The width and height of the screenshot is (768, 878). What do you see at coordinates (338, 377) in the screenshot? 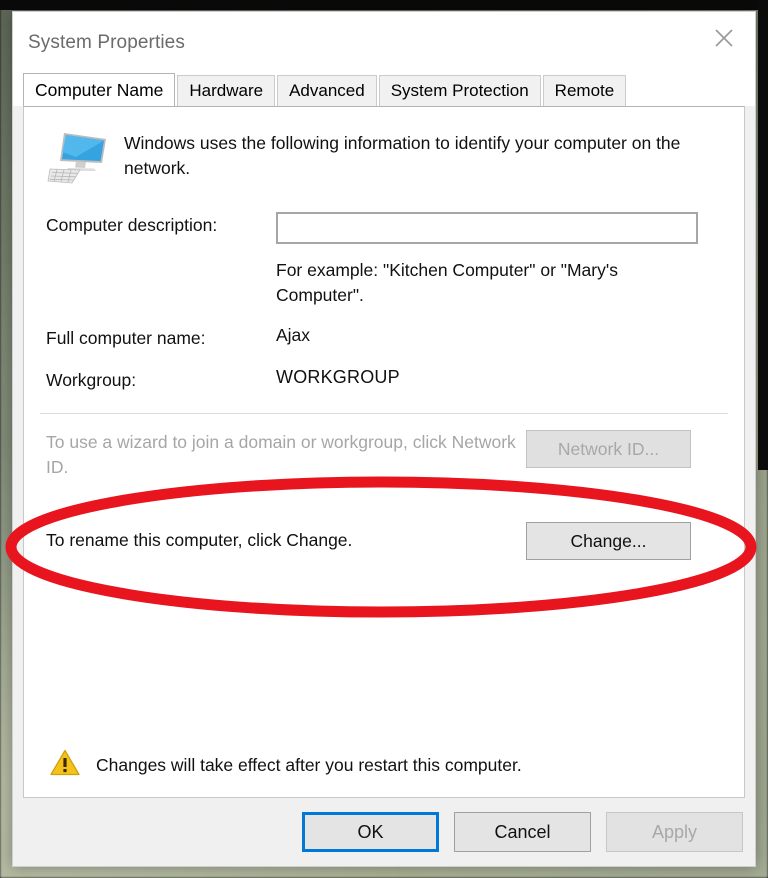
I see `workgroup-value: WORKGROUP` at bounding box center [338, 377].